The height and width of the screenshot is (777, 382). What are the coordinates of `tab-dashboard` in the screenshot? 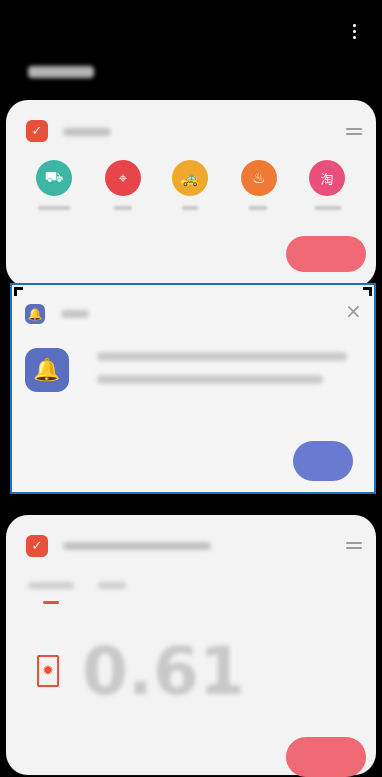 It's located at (51, 585).